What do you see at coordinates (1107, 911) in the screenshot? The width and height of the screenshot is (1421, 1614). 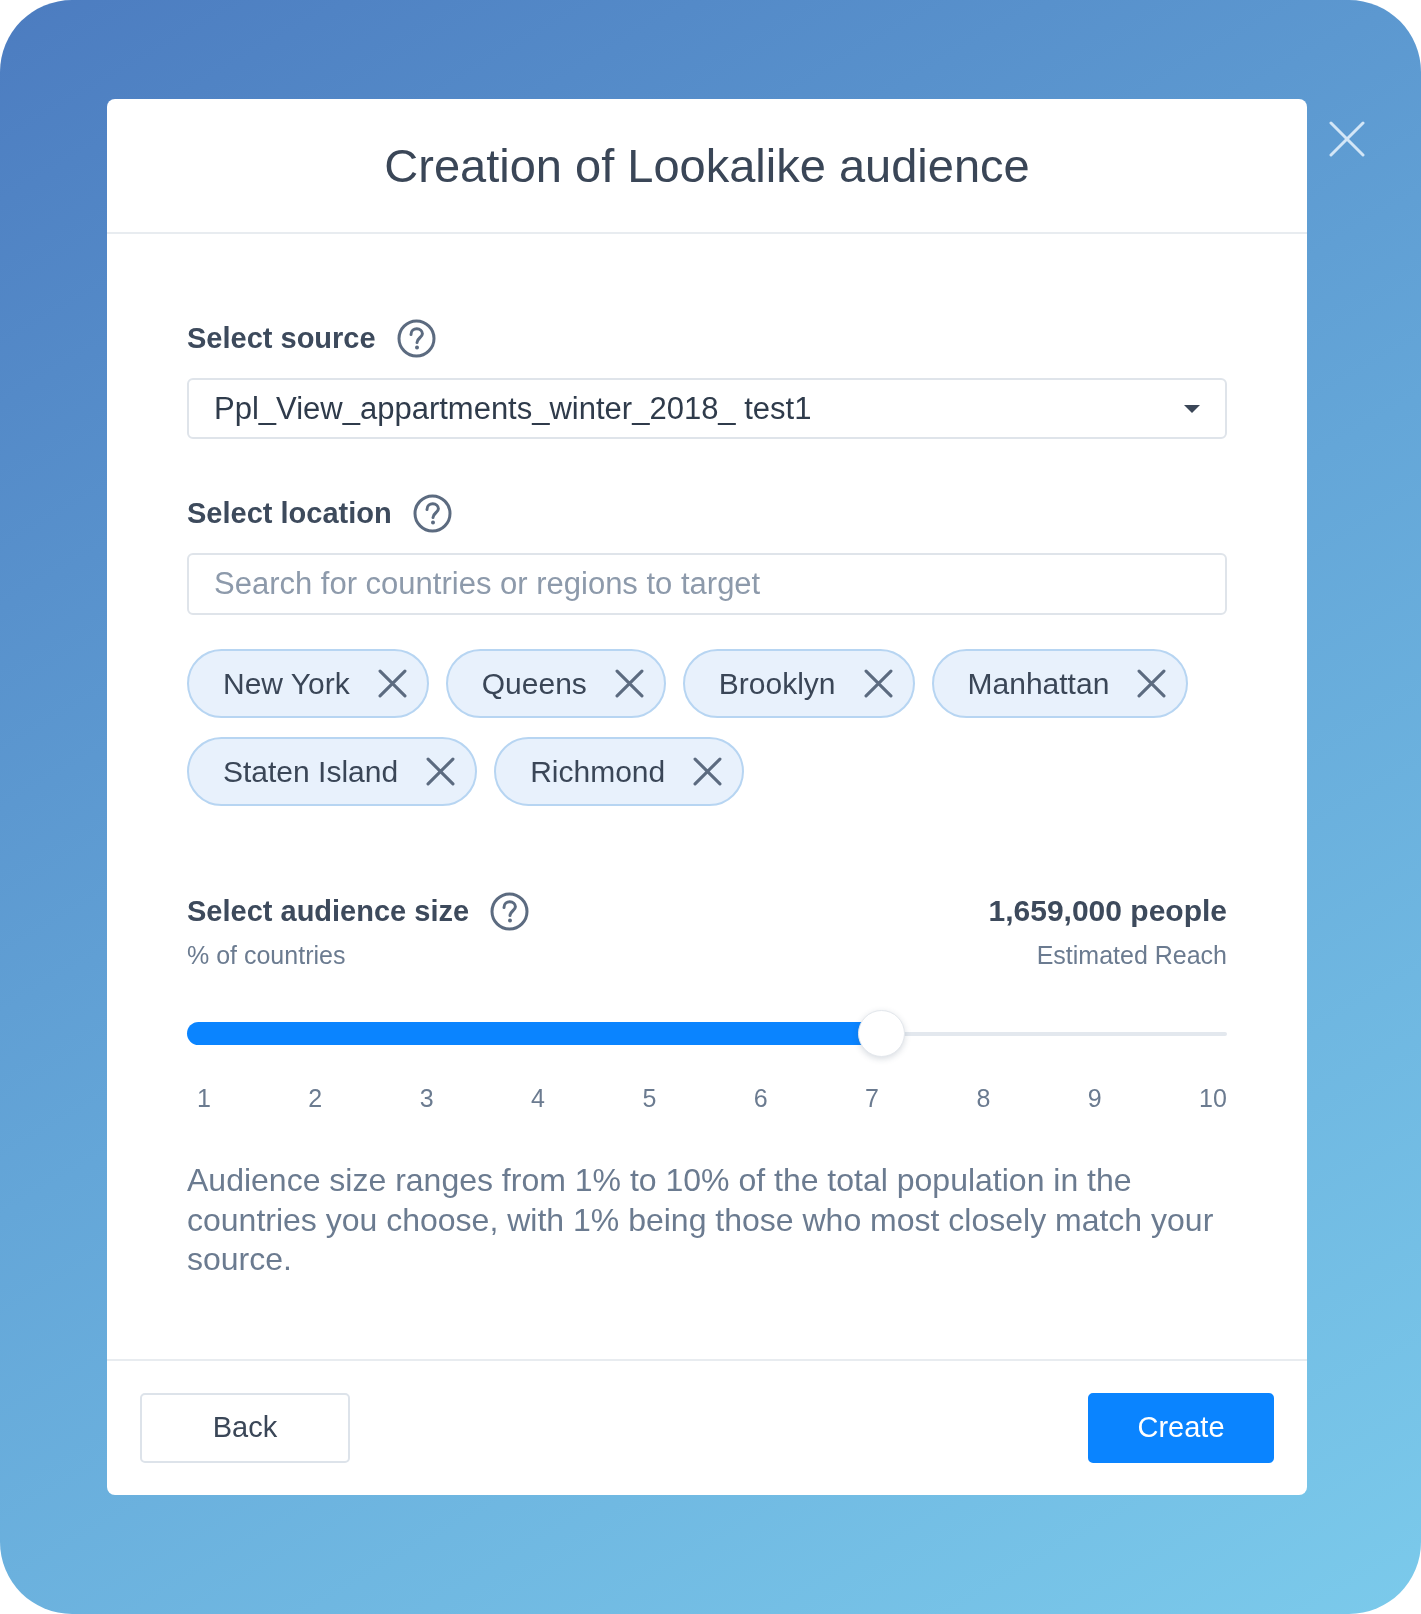 I see `reach-value: 1,659,000 people` at bounding box center [1107, 911].